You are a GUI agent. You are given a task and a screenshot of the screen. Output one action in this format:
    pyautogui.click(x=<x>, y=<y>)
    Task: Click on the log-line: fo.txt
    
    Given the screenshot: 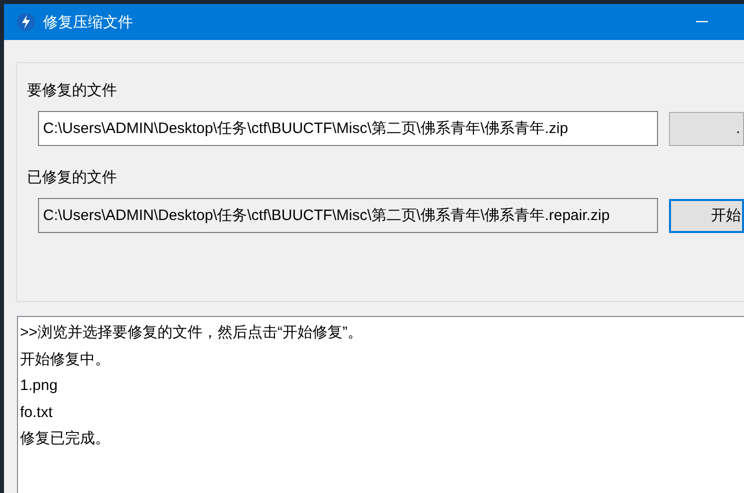 What is the action you would take?
    pyautogui.click(x=36, y=412)
    